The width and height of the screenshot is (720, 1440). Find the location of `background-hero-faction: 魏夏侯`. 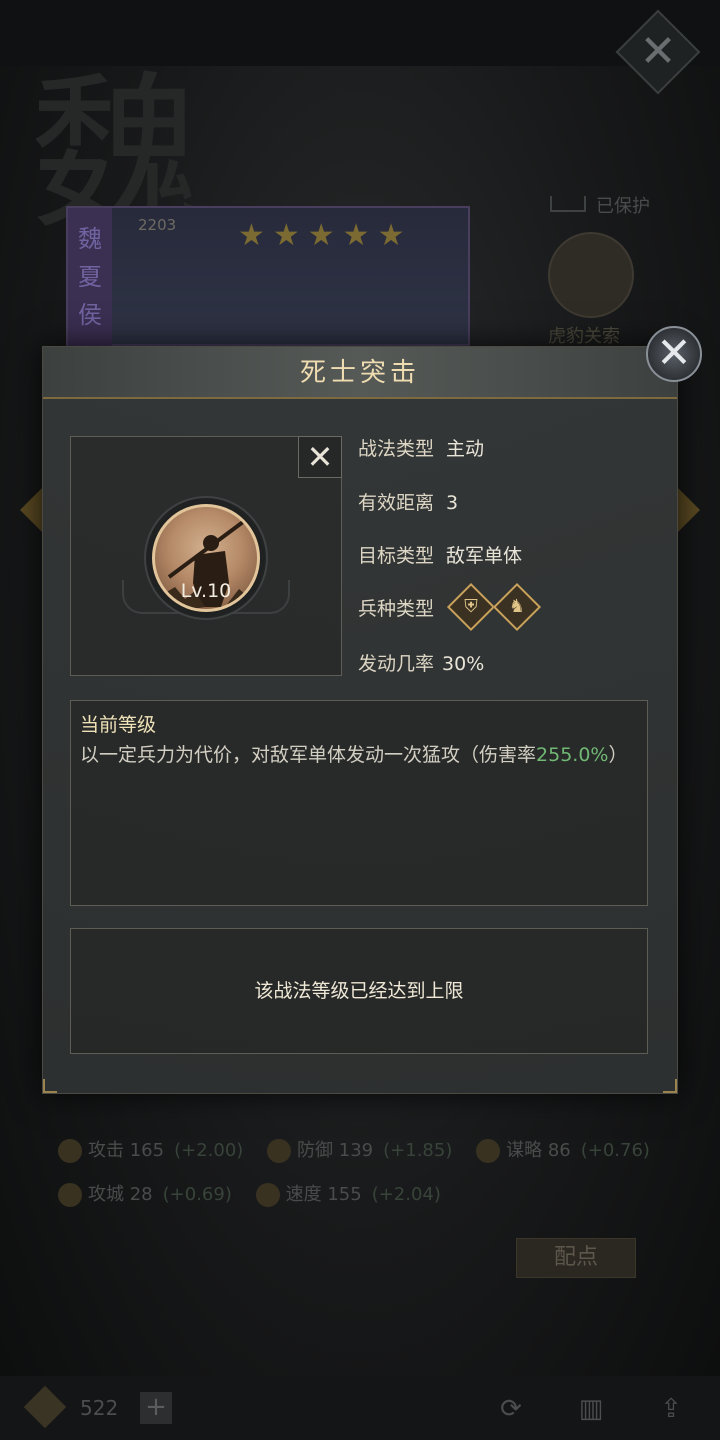

background-hero-faction: 魏夏侯 is located at coordinates (90, 277).